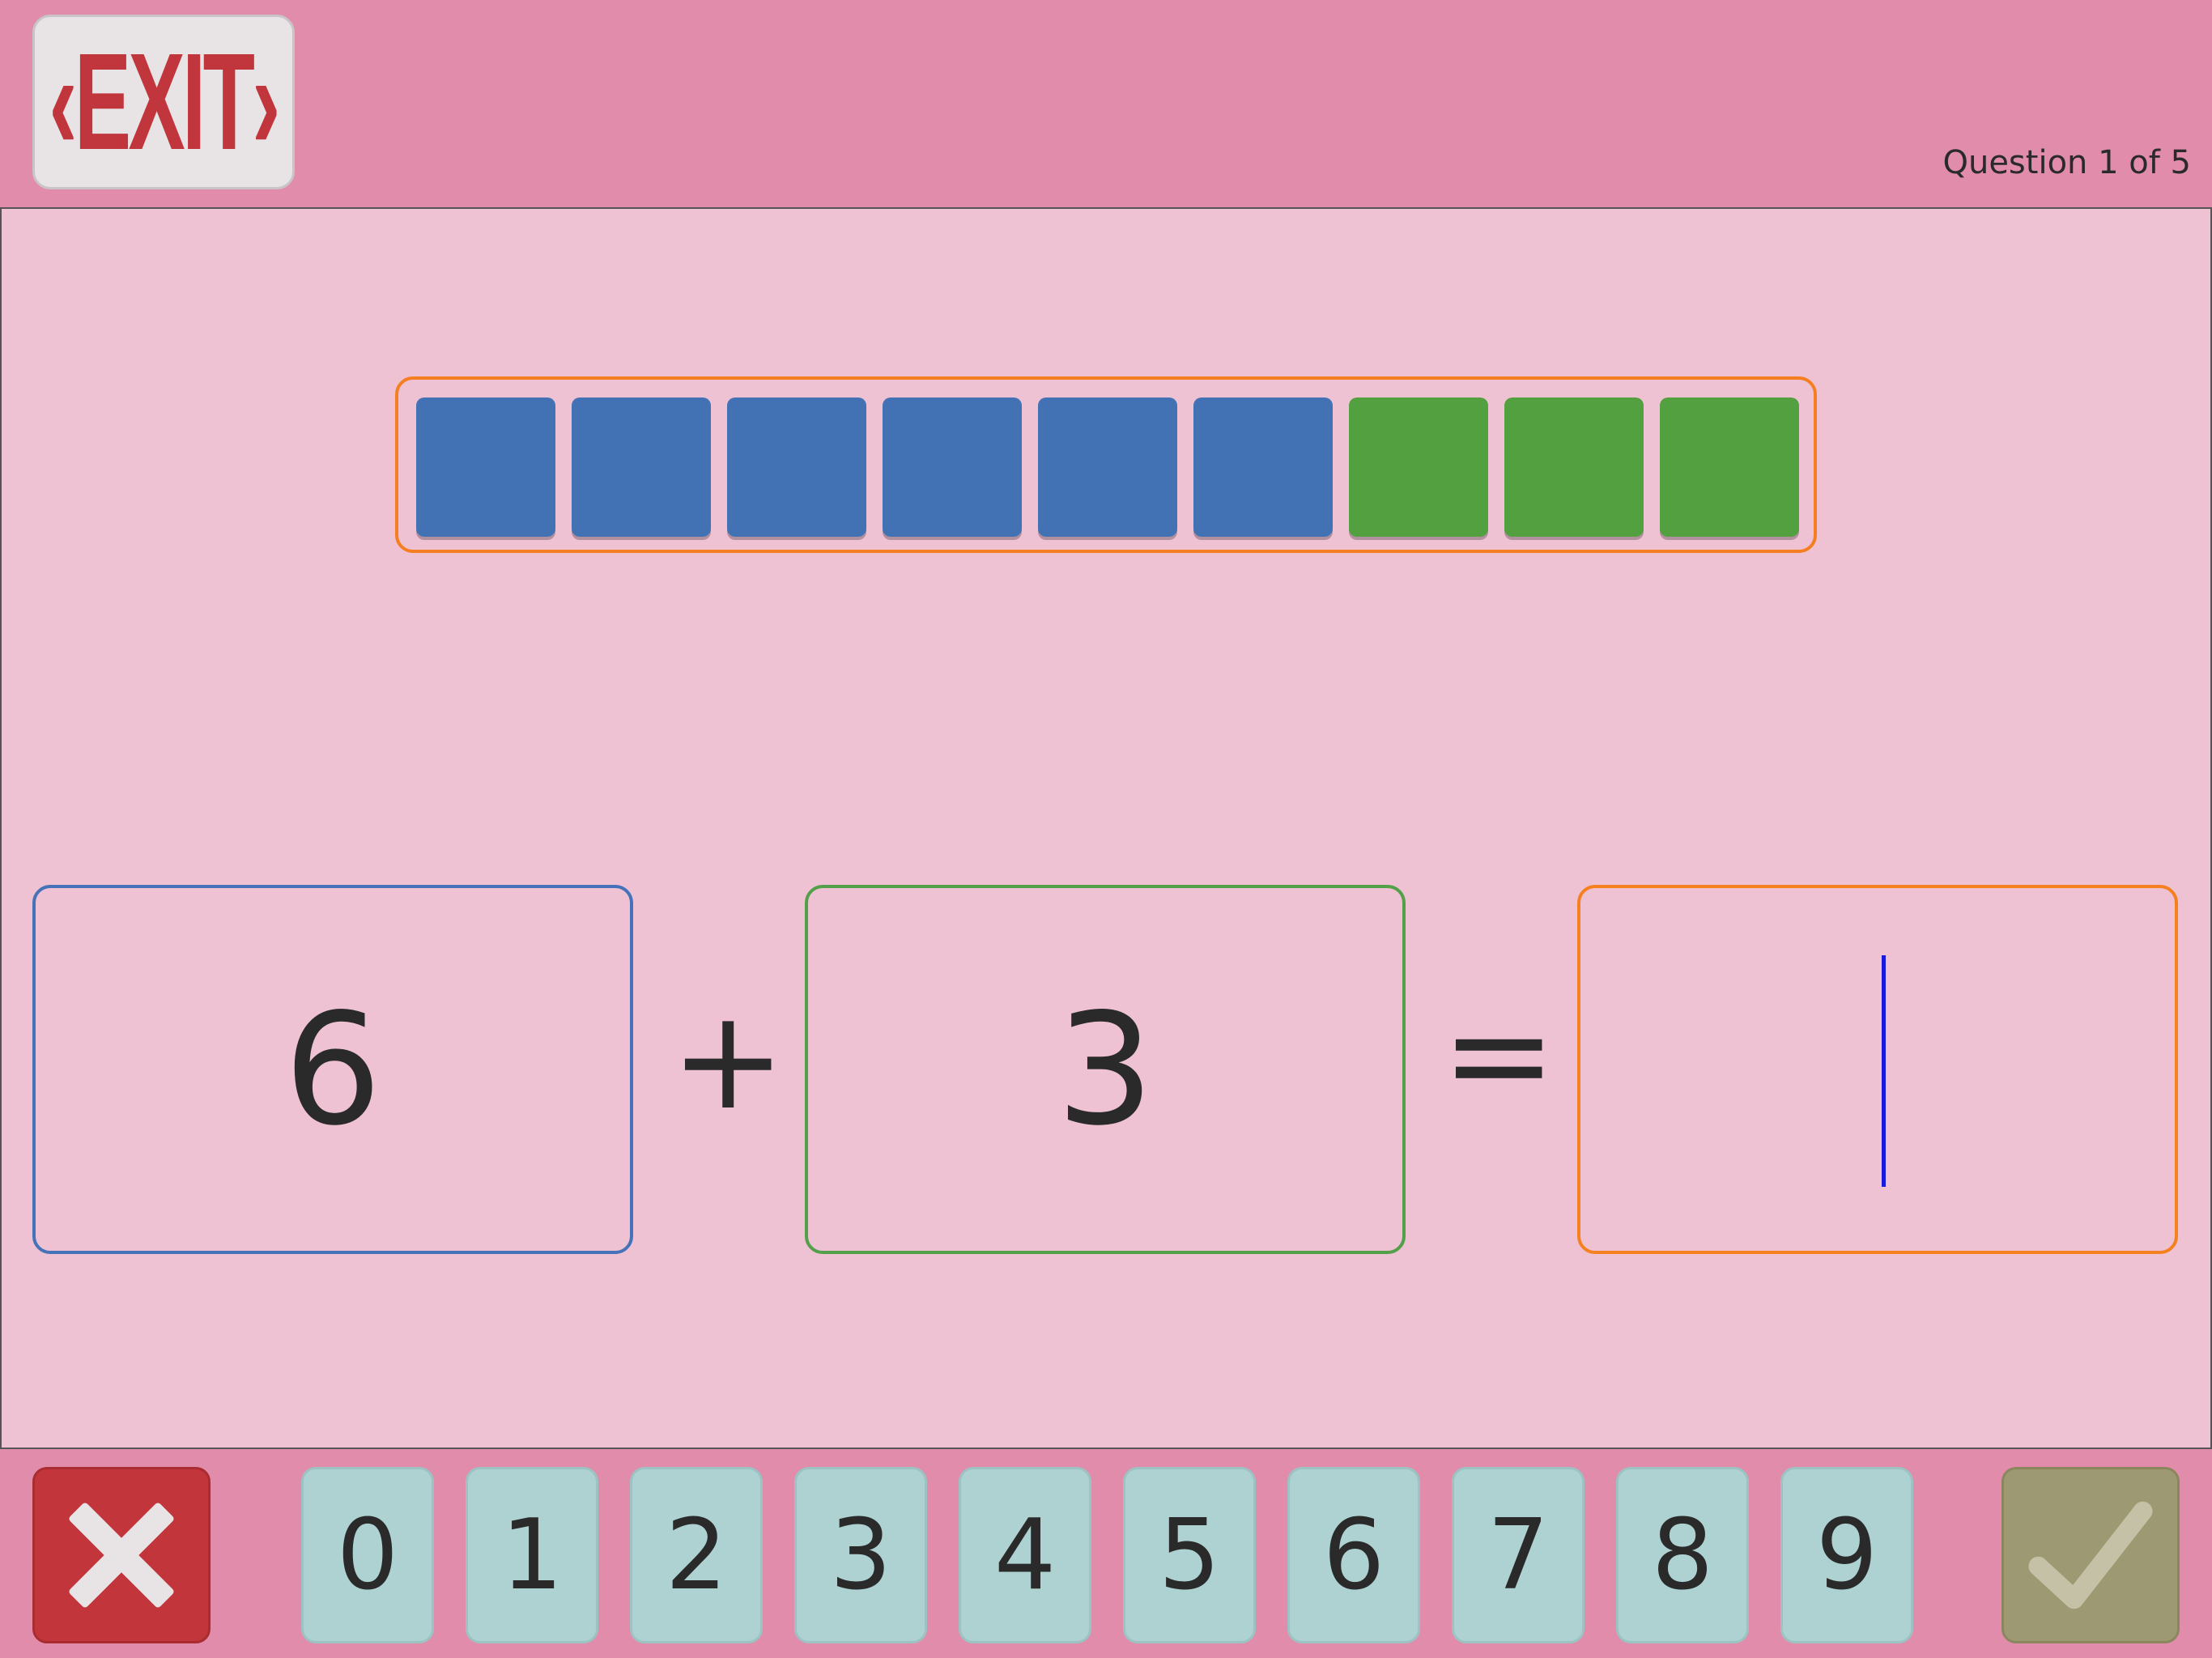 The height and width of the screenshot is (1658, 2212). I want to click on clear-button, so click(122, 1555).